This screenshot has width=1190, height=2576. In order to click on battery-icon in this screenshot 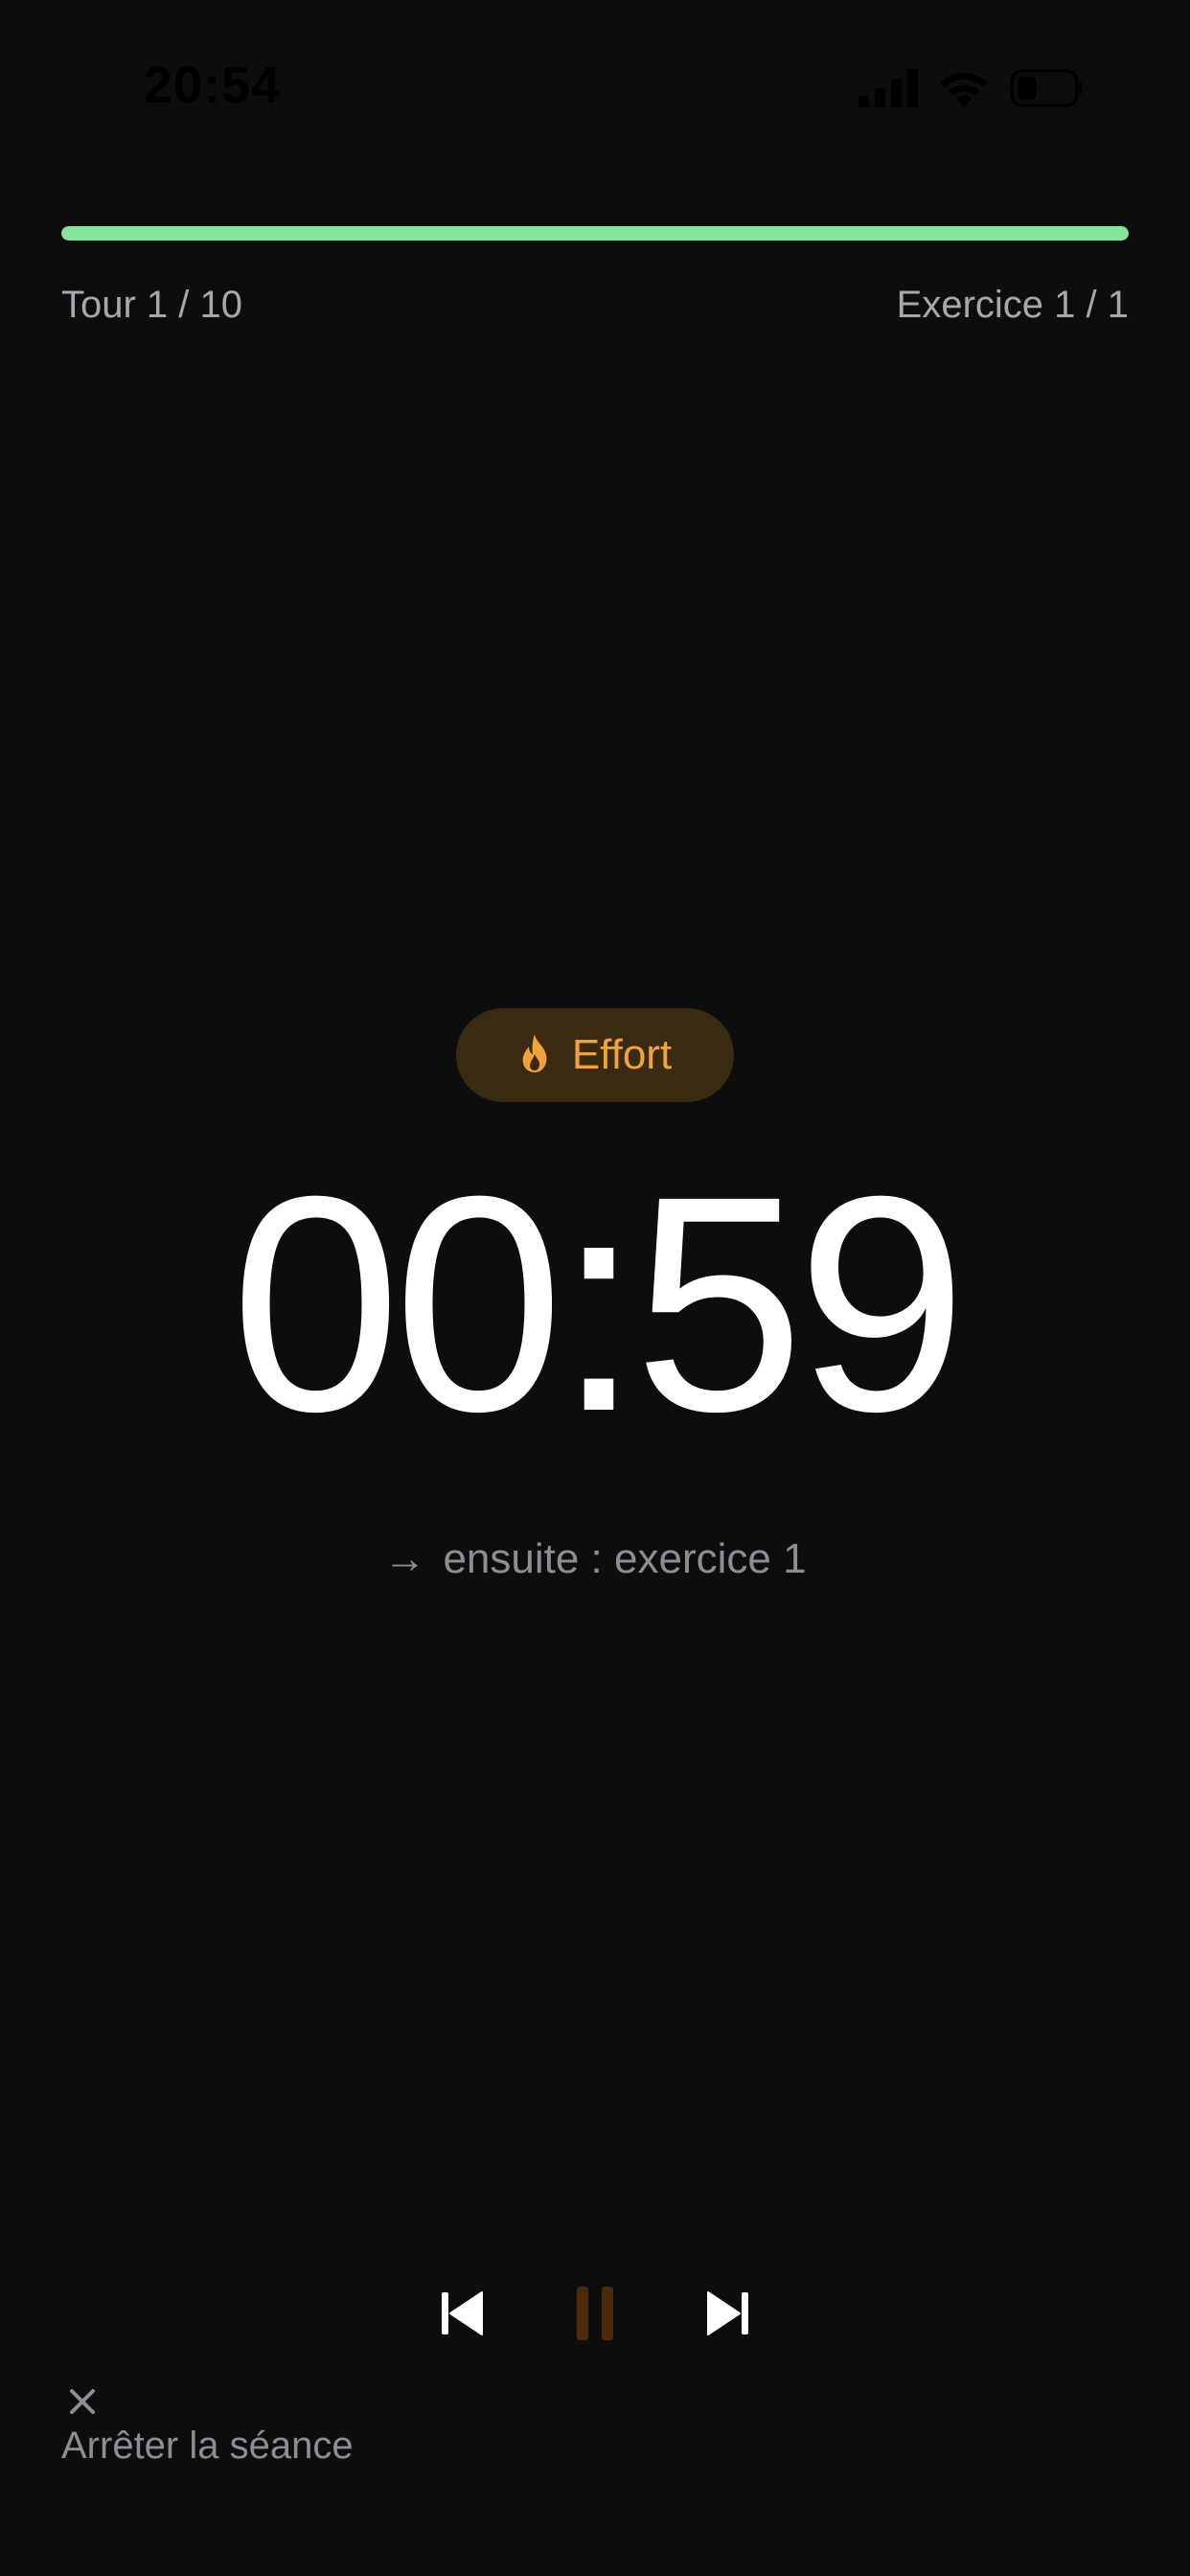, I will do `click(1047, 88)`.